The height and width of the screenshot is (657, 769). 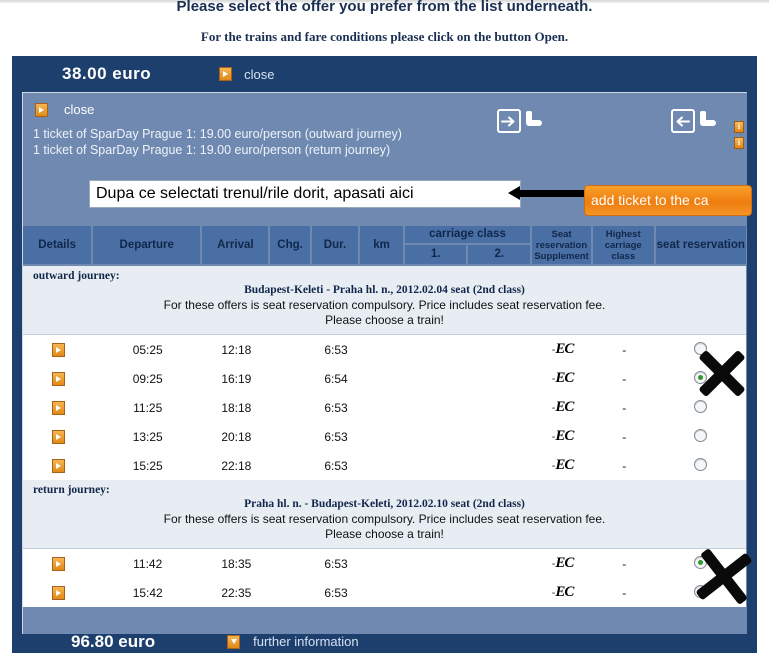 I want to click on header-km: km, so click(x=382, y=246).